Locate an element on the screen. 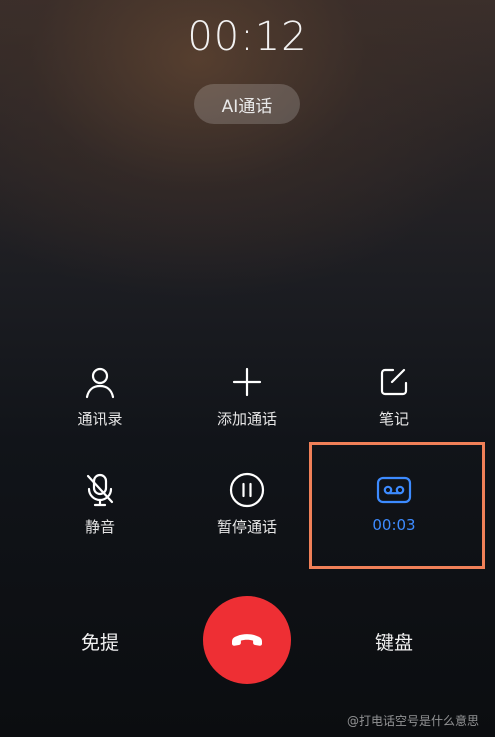 The height and width of the screenshot is (737, 495). hang-up-button is located at coordinates (247, 640).